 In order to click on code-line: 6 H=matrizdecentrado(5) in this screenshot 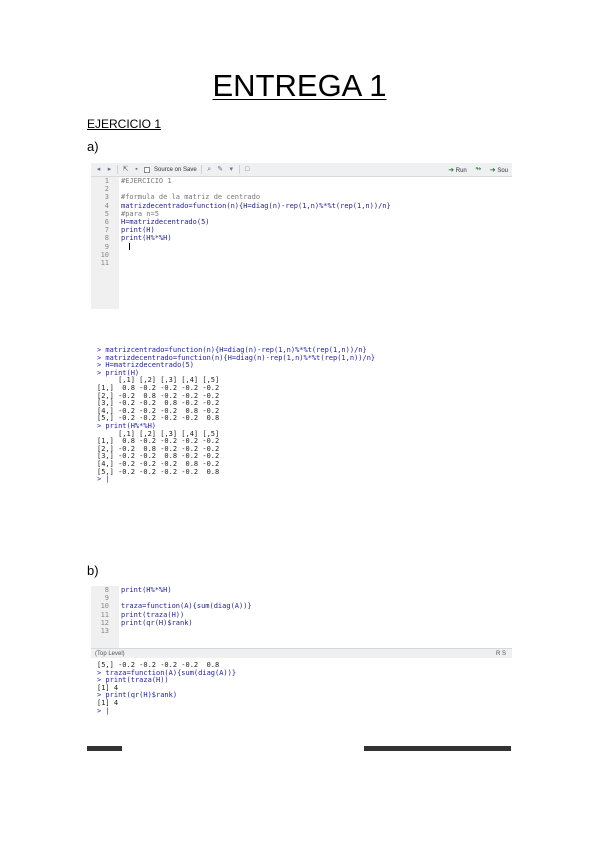, I will do `click(308, 222)`.